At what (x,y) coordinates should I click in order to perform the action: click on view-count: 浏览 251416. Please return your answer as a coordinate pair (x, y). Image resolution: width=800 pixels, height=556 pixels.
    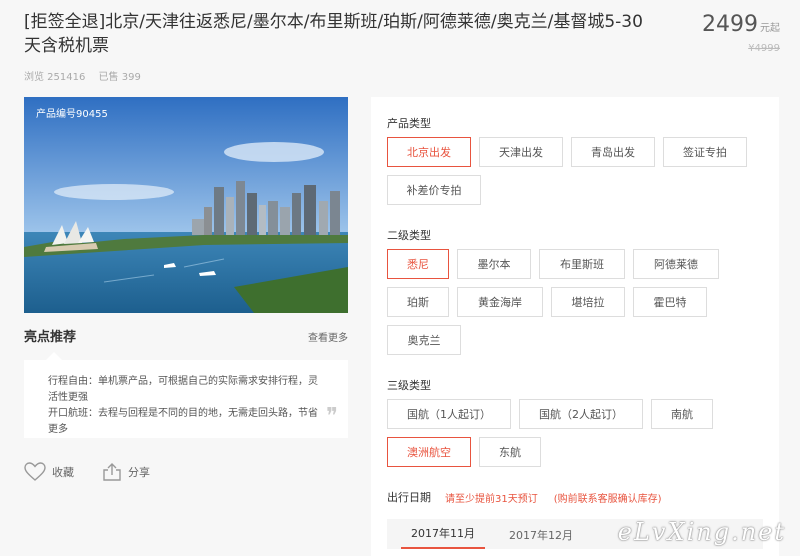
    Looking at the image, I should click on (55, 77).